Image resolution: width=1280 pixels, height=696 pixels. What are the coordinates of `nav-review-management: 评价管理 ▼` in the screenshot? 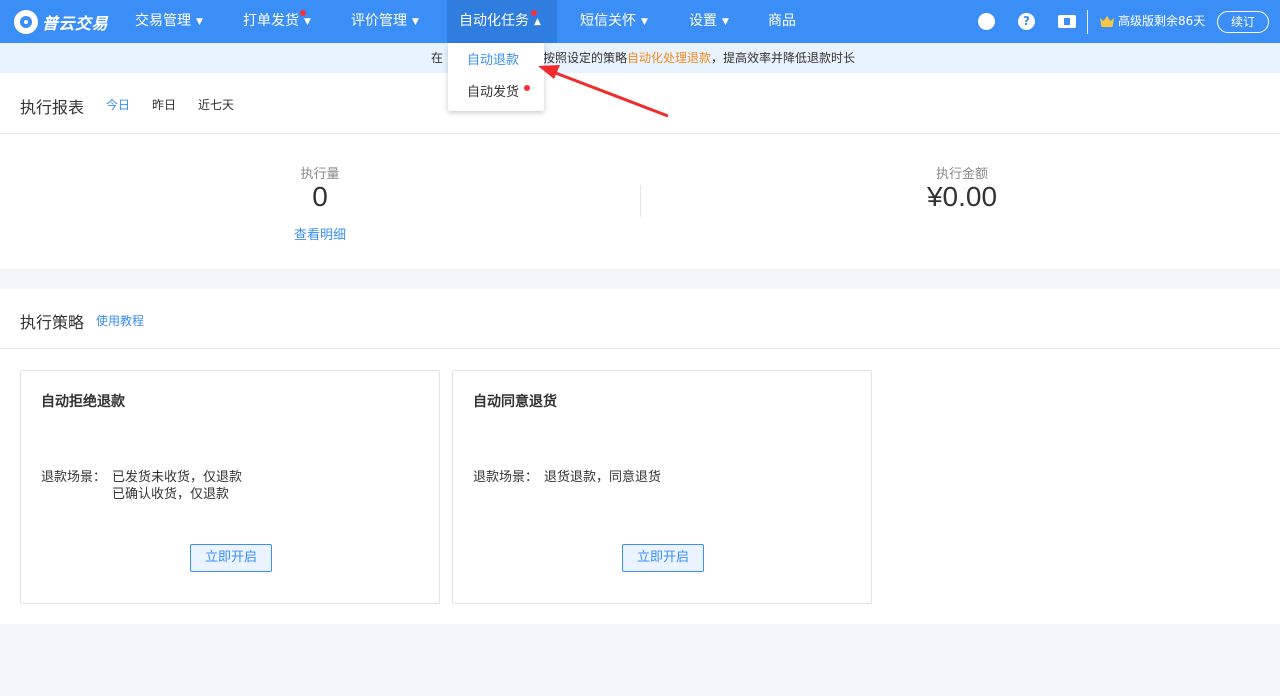 It's located at (385, 21).